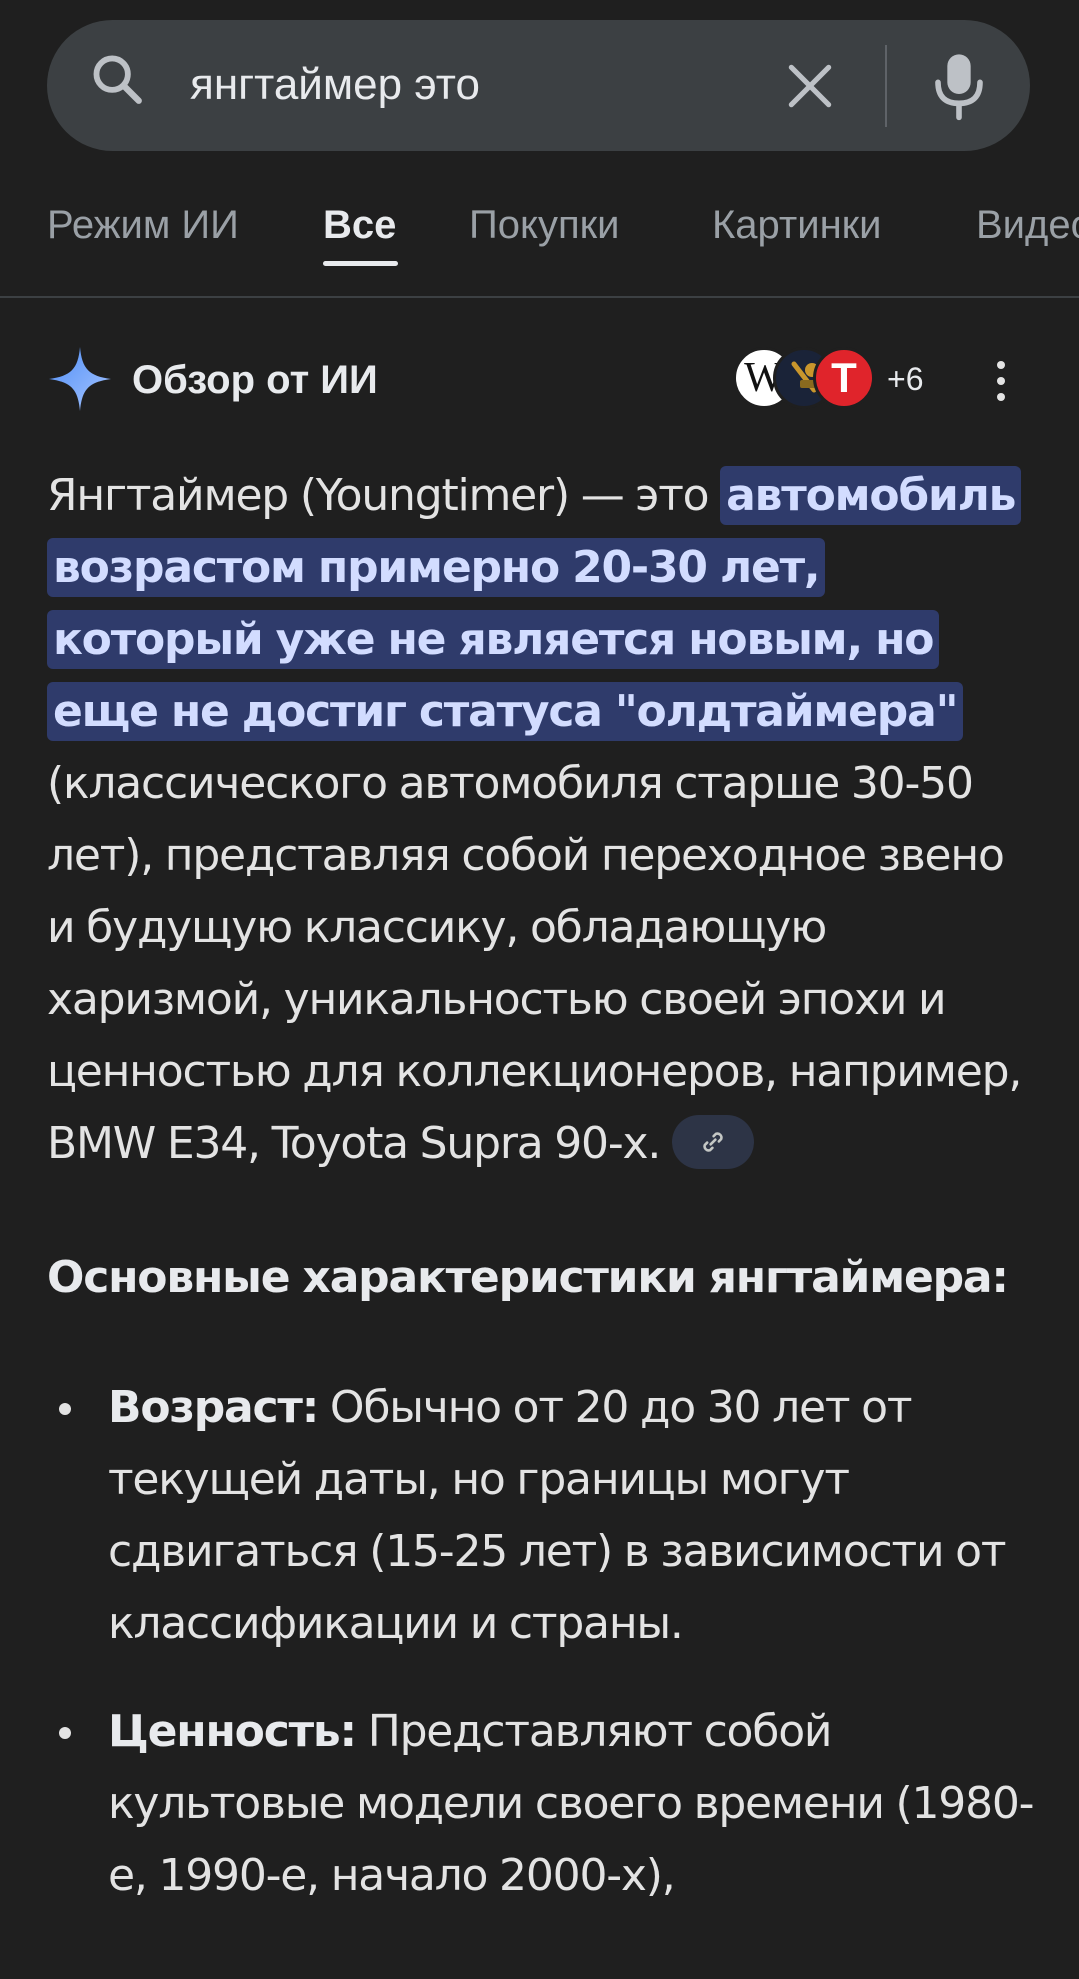  Describe the element at coordinates (360, 263) in the screenshot. I see `active-tab-indicator` at that location.